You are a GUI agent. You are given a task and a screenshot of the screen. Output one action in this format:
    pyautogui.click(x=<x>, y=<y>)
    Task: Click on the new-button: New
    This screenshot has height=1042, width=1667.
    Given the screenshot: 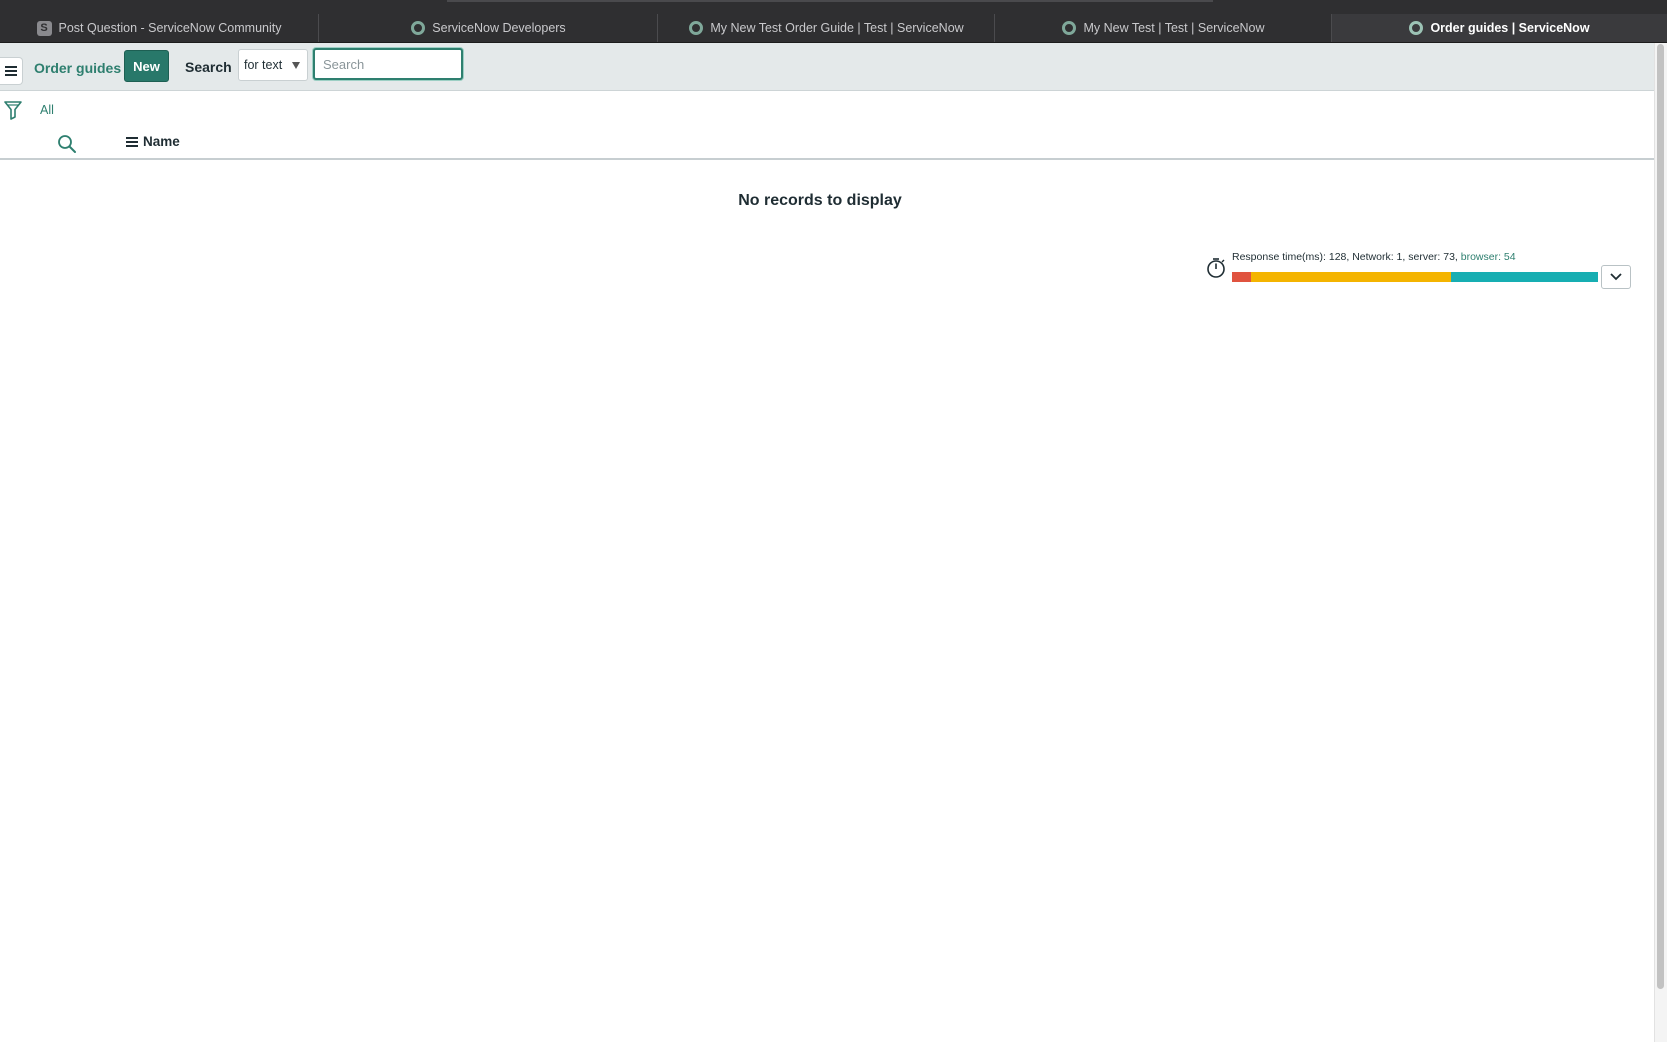 What is the action you would take?
    pyautogui.click(x=146, y=66)
    